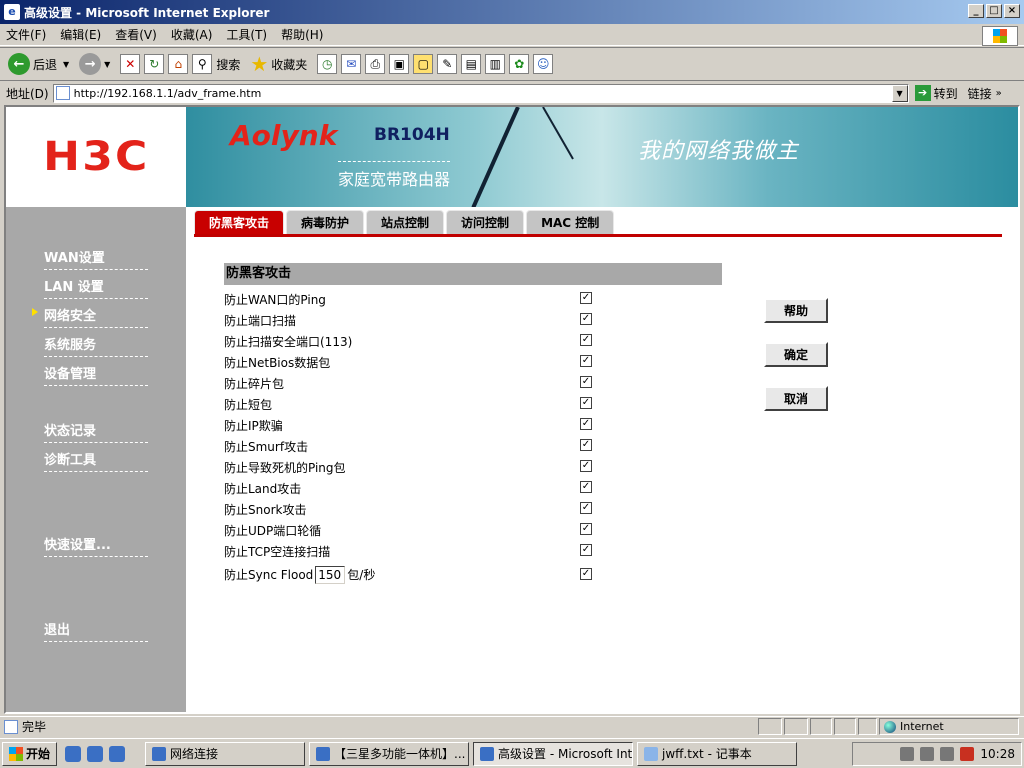 Image resolution: width=1024 pixels, height=768 pixels. Describe the element at coordinates (325, 222) in the screenshot. I see `tab-virus-protection: 病毒防护` at that location.